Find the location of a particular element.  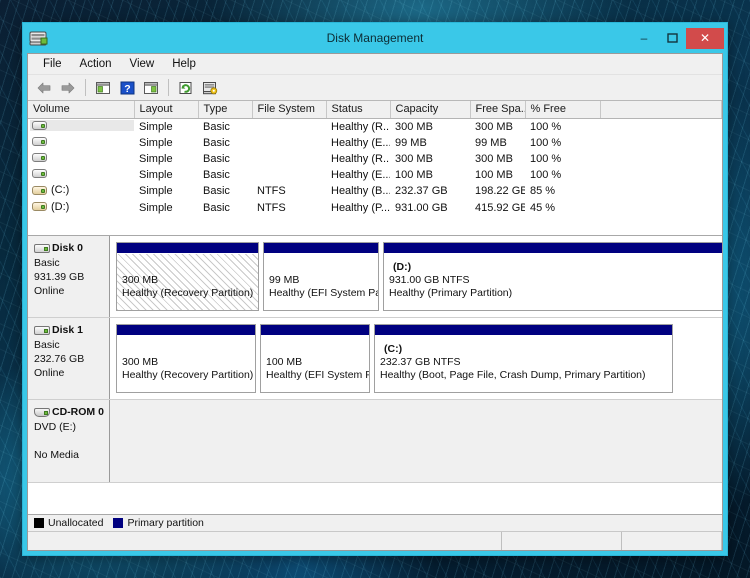

refresh-icon is located at coordinates (186, 88).